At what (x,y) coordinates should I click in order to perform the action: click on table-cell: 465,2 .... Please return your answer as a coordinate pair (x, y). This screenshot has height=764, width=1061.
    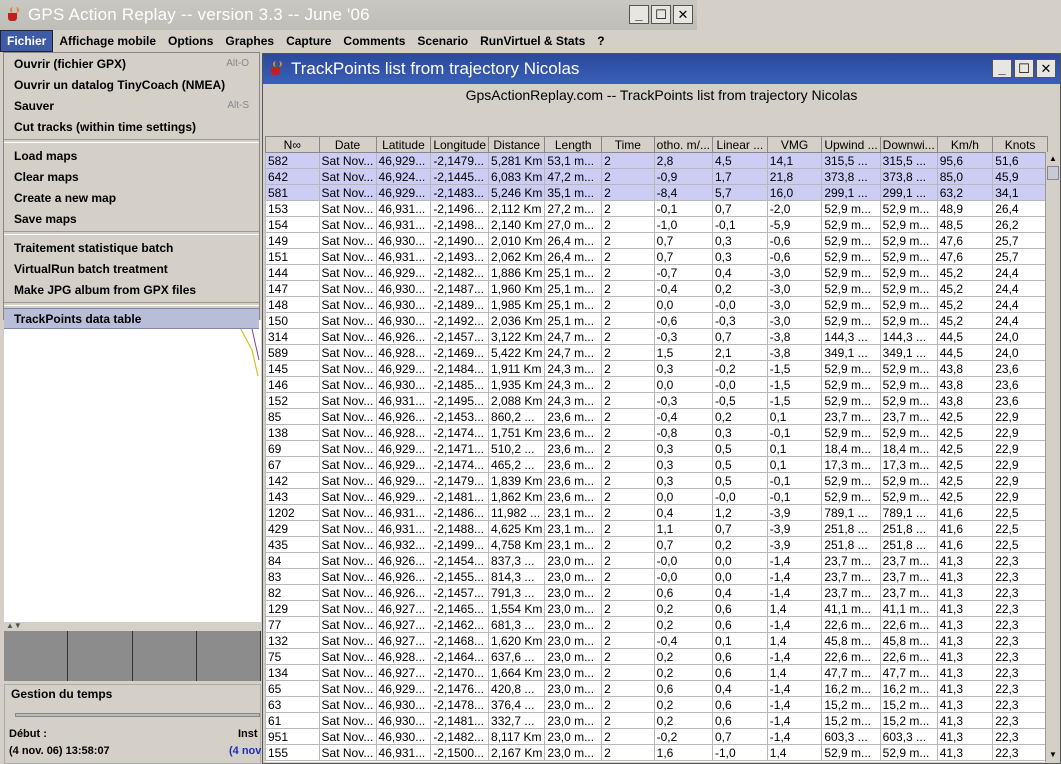
    Looking at the image, I should click on (517, 464).